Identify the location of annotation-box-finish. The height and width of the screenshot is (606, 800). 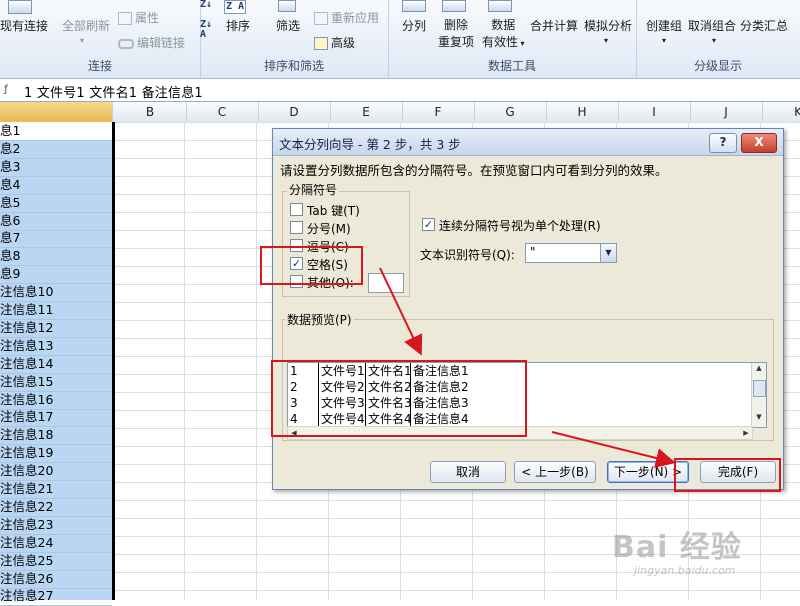
(727, 475).